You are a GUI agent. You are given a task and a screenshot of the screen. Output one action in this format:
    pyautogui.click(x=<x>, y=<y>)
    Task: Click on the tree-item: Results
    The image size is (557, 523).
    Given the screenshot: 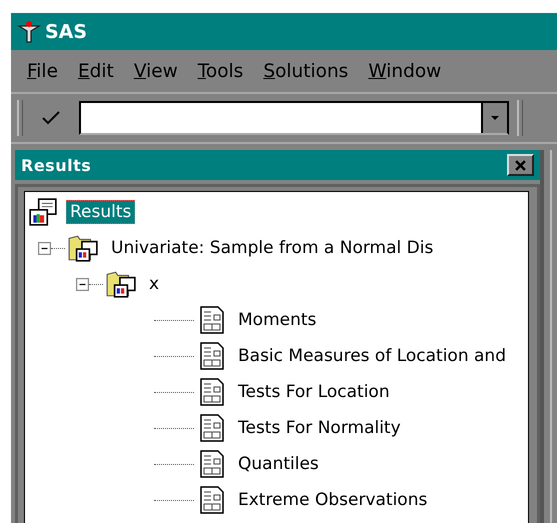 What is the action you would take?
    pyautogui.click(x=101, y=212)
    